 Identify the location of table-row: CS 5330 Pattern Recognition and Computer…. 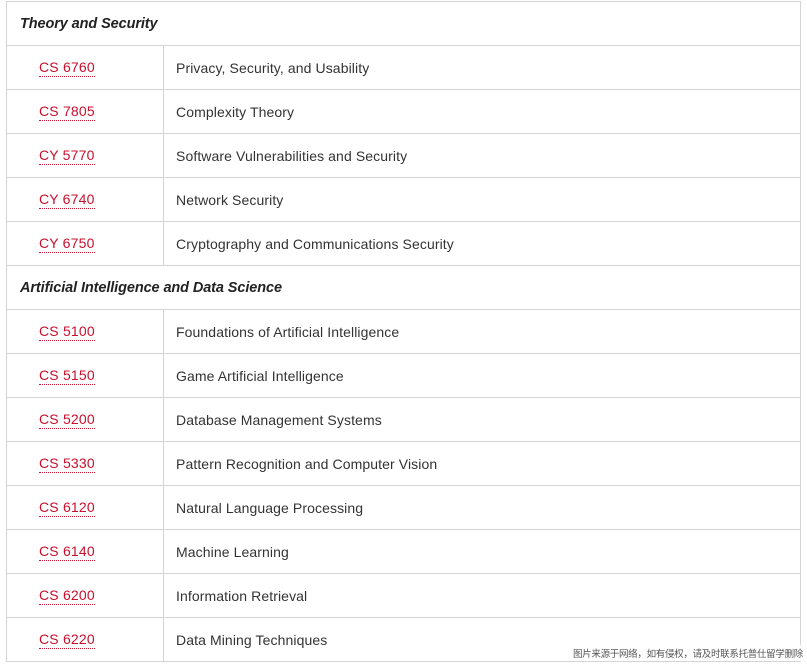
(403, 464).